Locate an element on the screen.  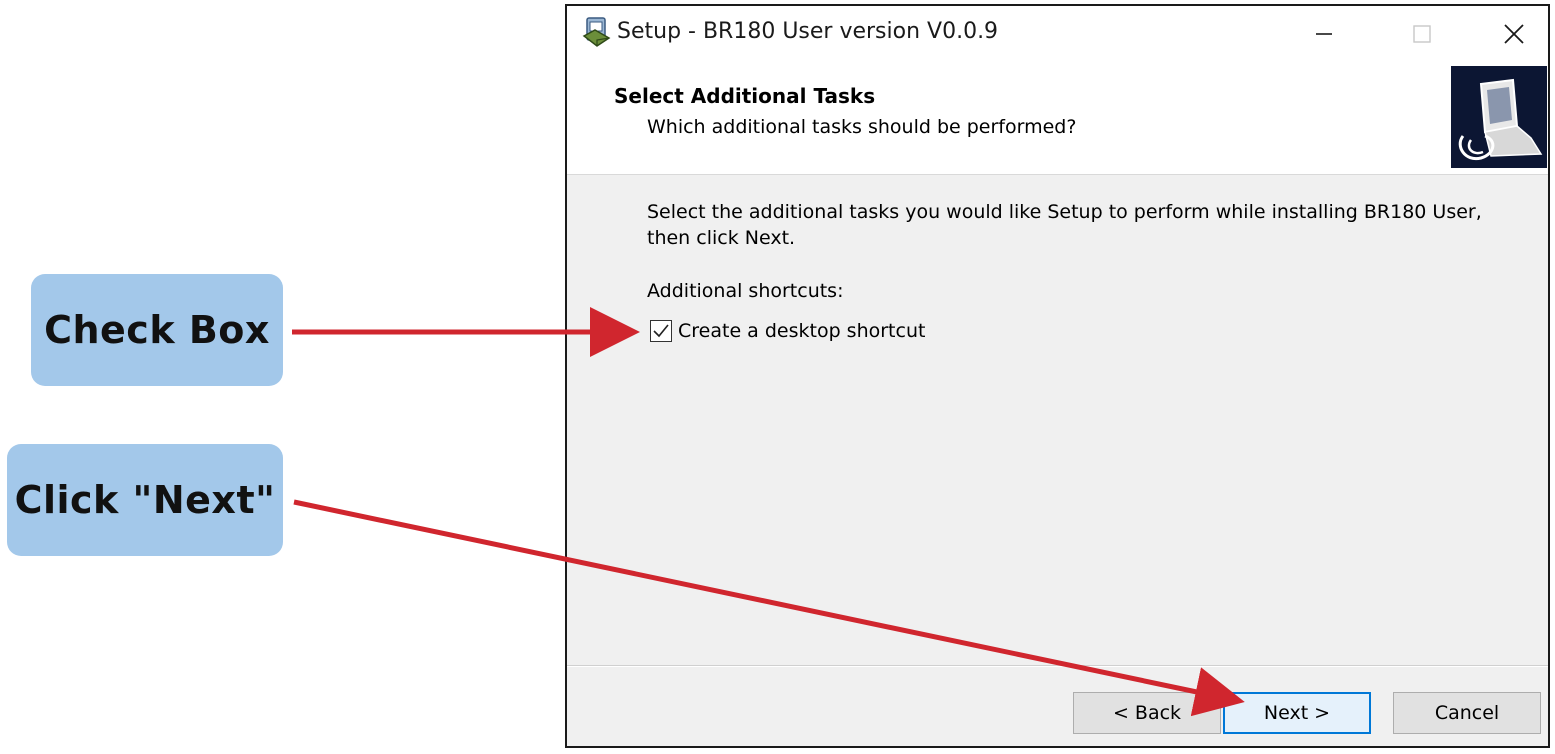
window-title: Setup - BR180 User version V0.0.9 is located at coordinates (808, 31).